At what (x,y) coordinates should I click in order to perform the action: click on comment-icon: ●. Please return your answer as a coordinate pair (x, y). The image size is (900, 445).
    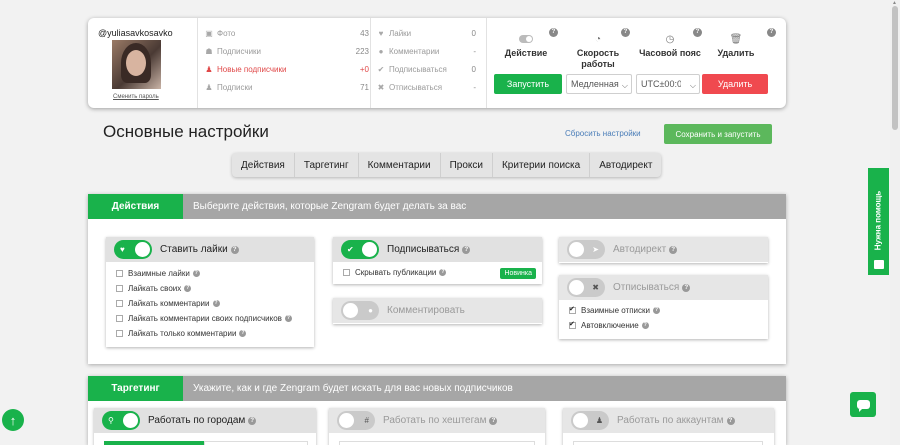
    Looking at the image, I should click on (381, 51).